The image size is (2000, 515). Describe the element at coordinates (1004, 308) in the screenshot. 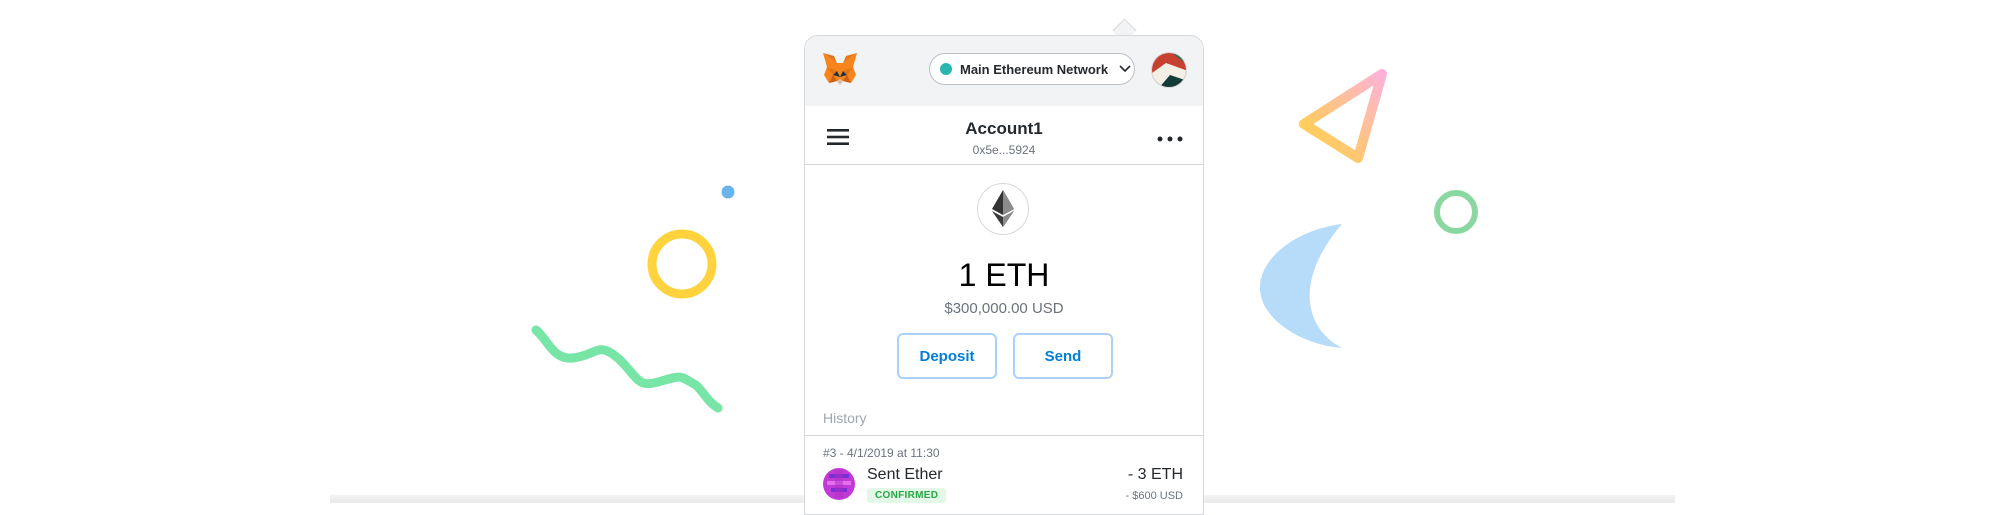

I see `fiat-balance: $300,000.00 USD` at that location.